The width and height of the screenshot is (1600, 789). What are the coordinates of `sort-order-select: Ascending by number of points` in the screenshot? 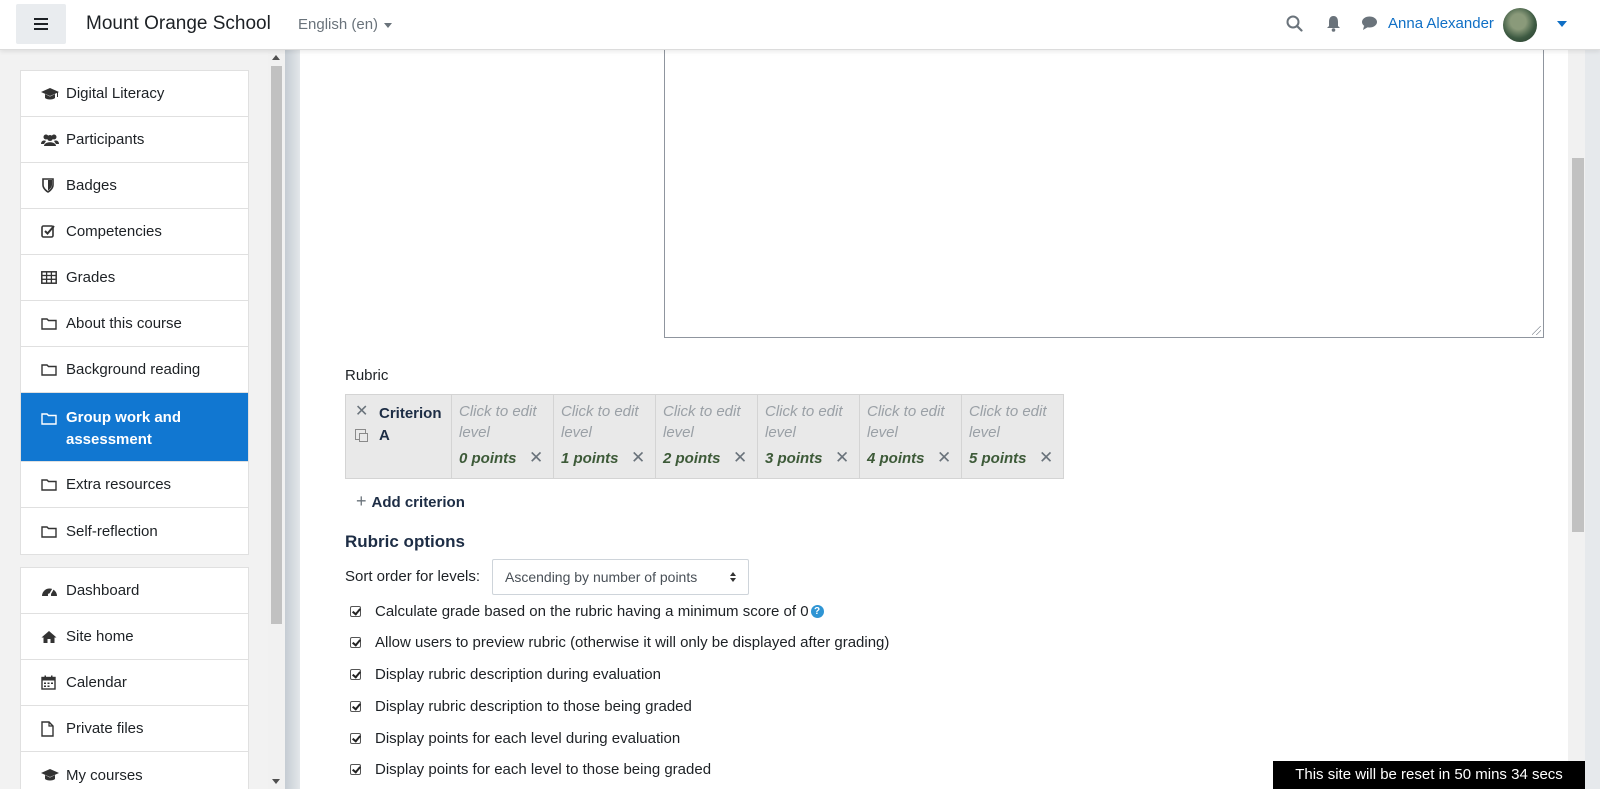 It's located at (620, 577).